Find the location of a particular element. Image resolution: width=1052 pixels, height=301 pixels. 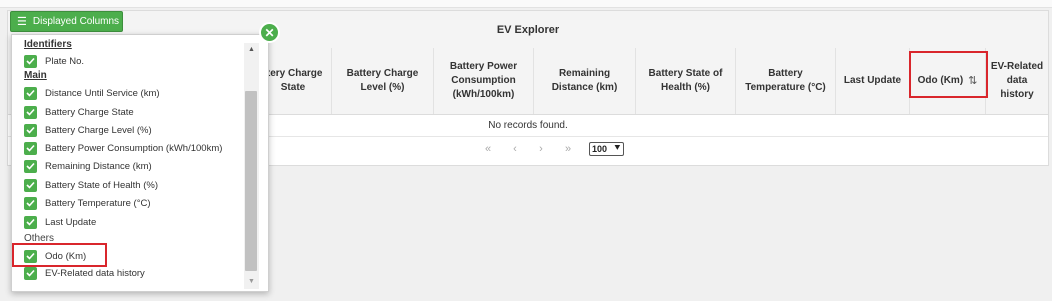

previous-page-icon: ‹ is located at coordinates (515, 149).